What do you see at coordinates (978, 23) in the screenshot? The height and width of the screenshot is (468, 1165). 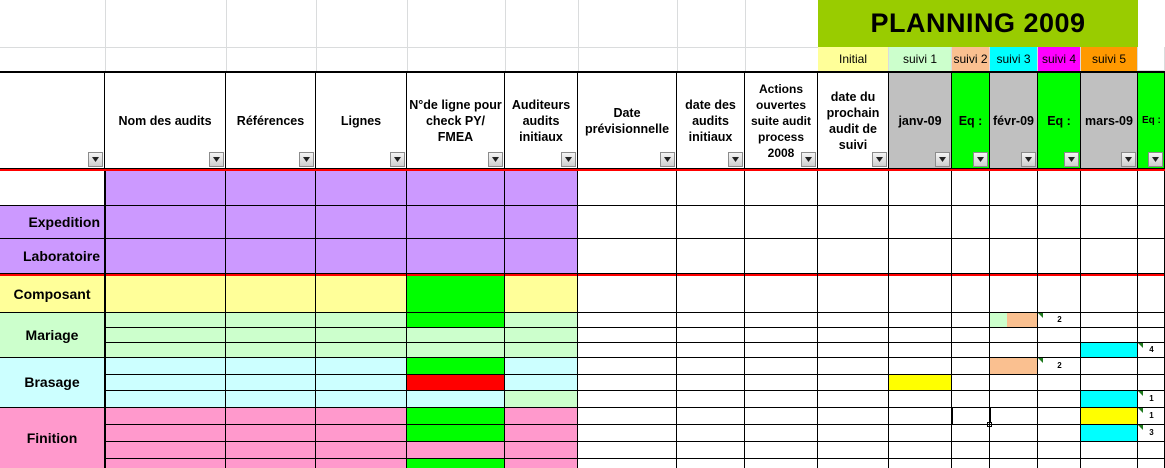 I see `planning-title: PLANNING 2009` at bounding box center [978, 23].